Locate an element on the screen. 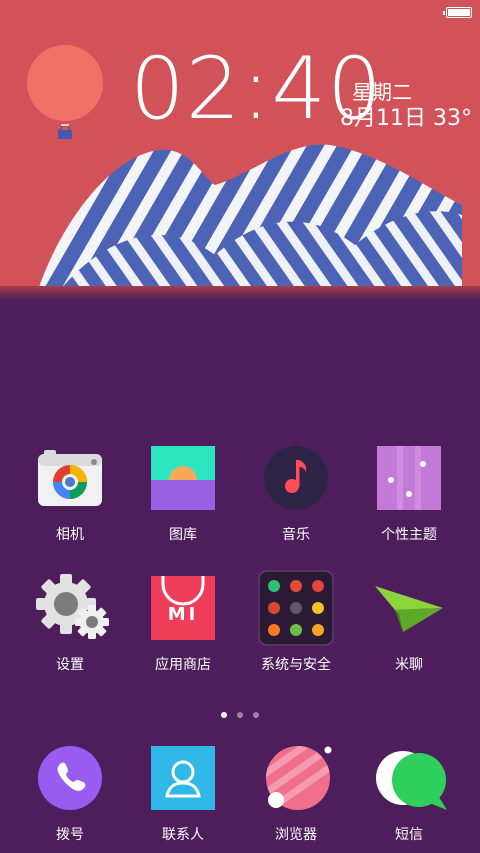 The height and width of the screenshot is (853, 480). svg-text: MI is located at coordinates (183, 614).